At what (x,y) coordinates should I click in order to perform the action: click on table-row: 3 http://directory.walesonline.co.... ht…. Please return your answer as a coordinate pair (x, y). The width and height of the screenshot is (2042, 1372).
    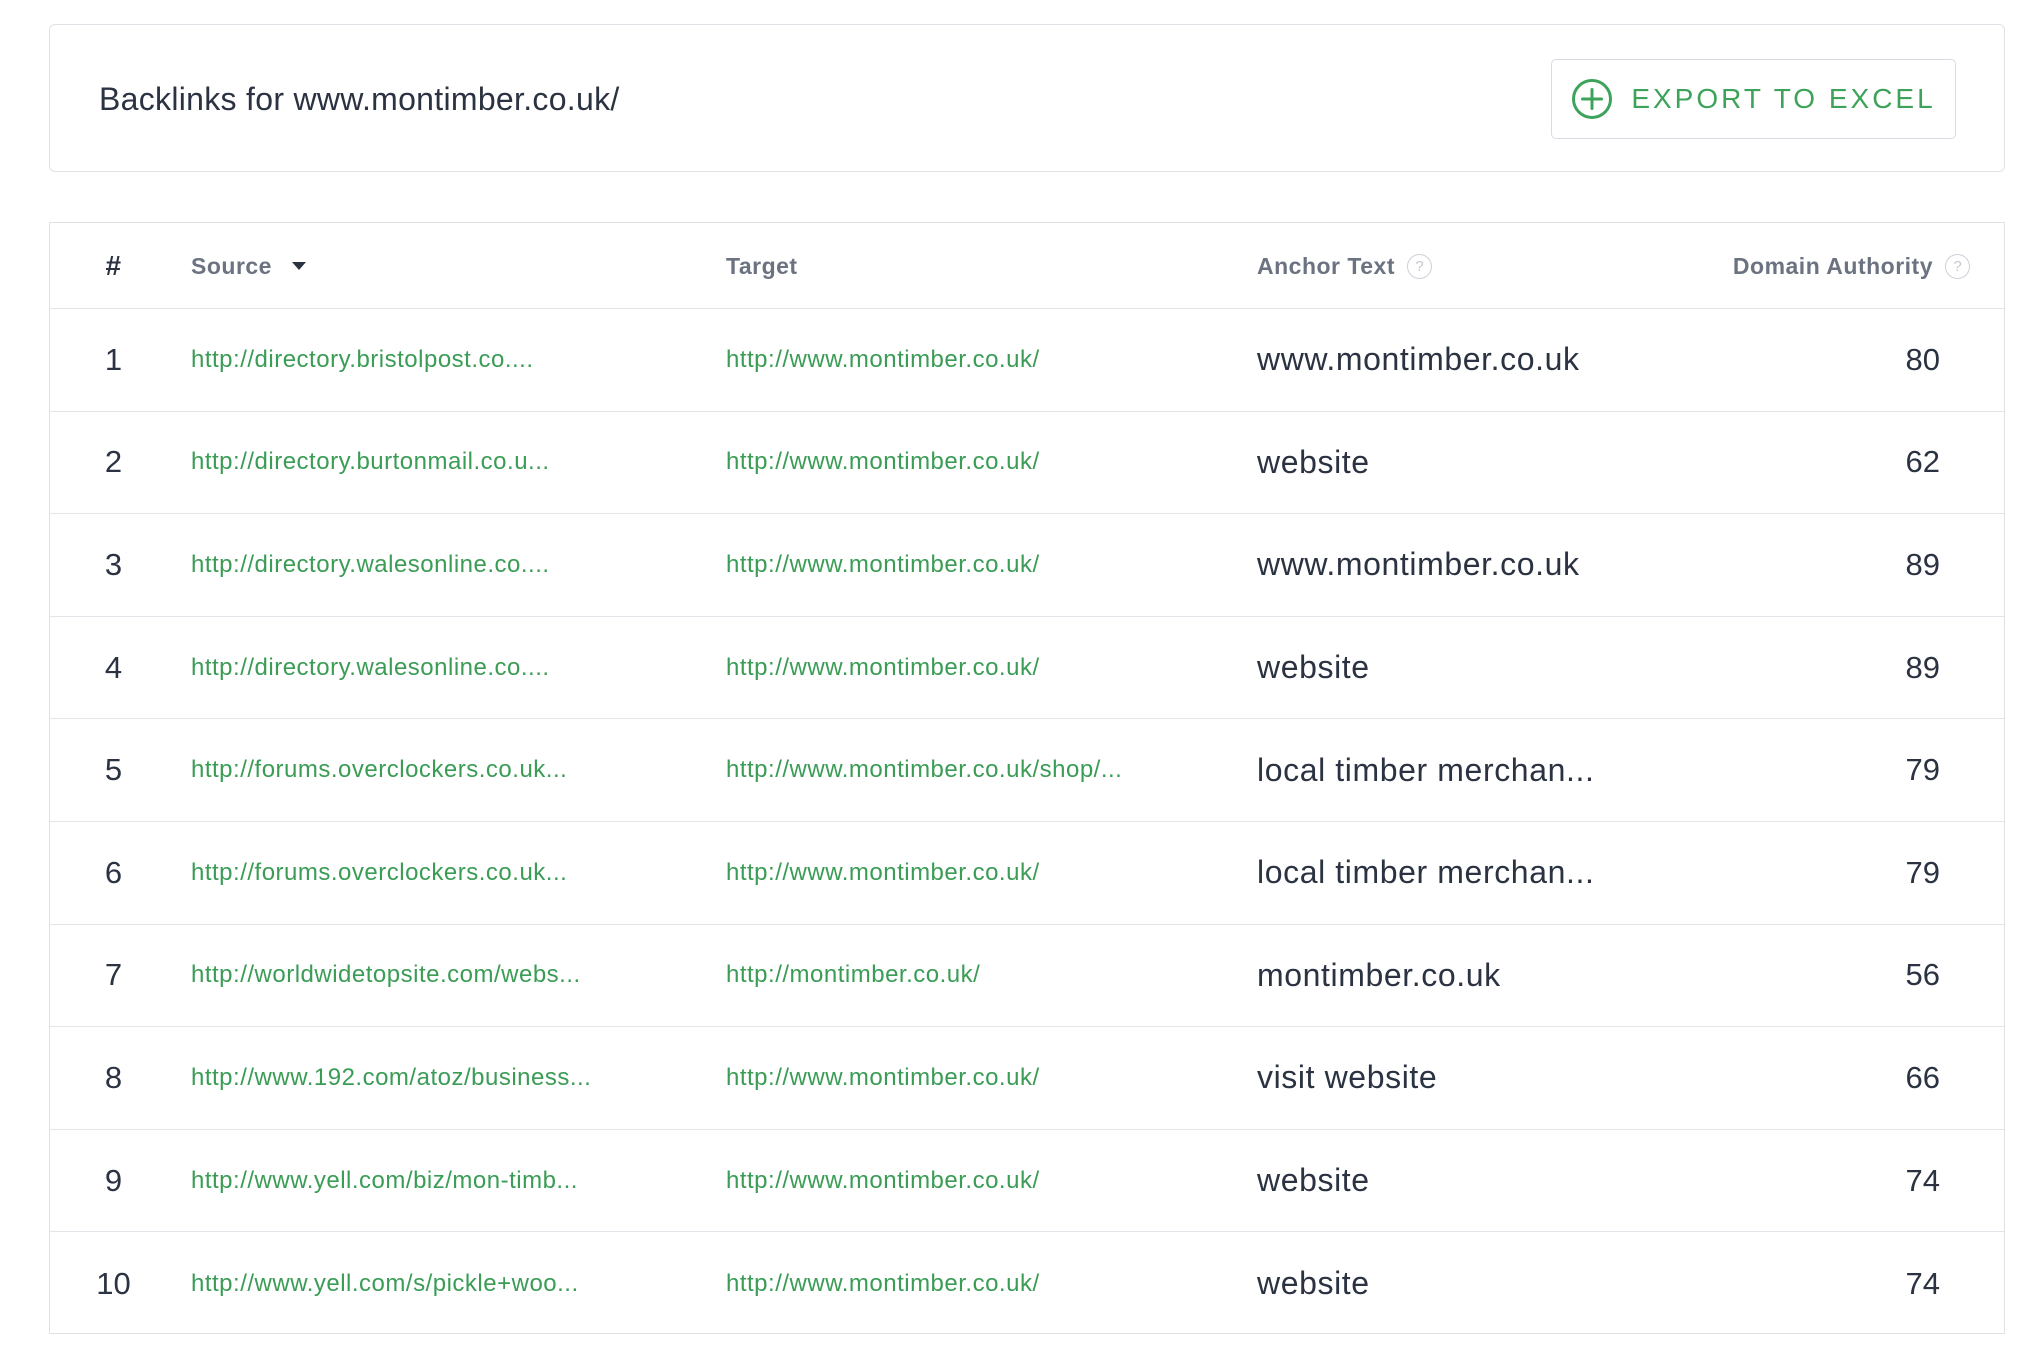
    Looking at the image, I should click on (1027, 565).